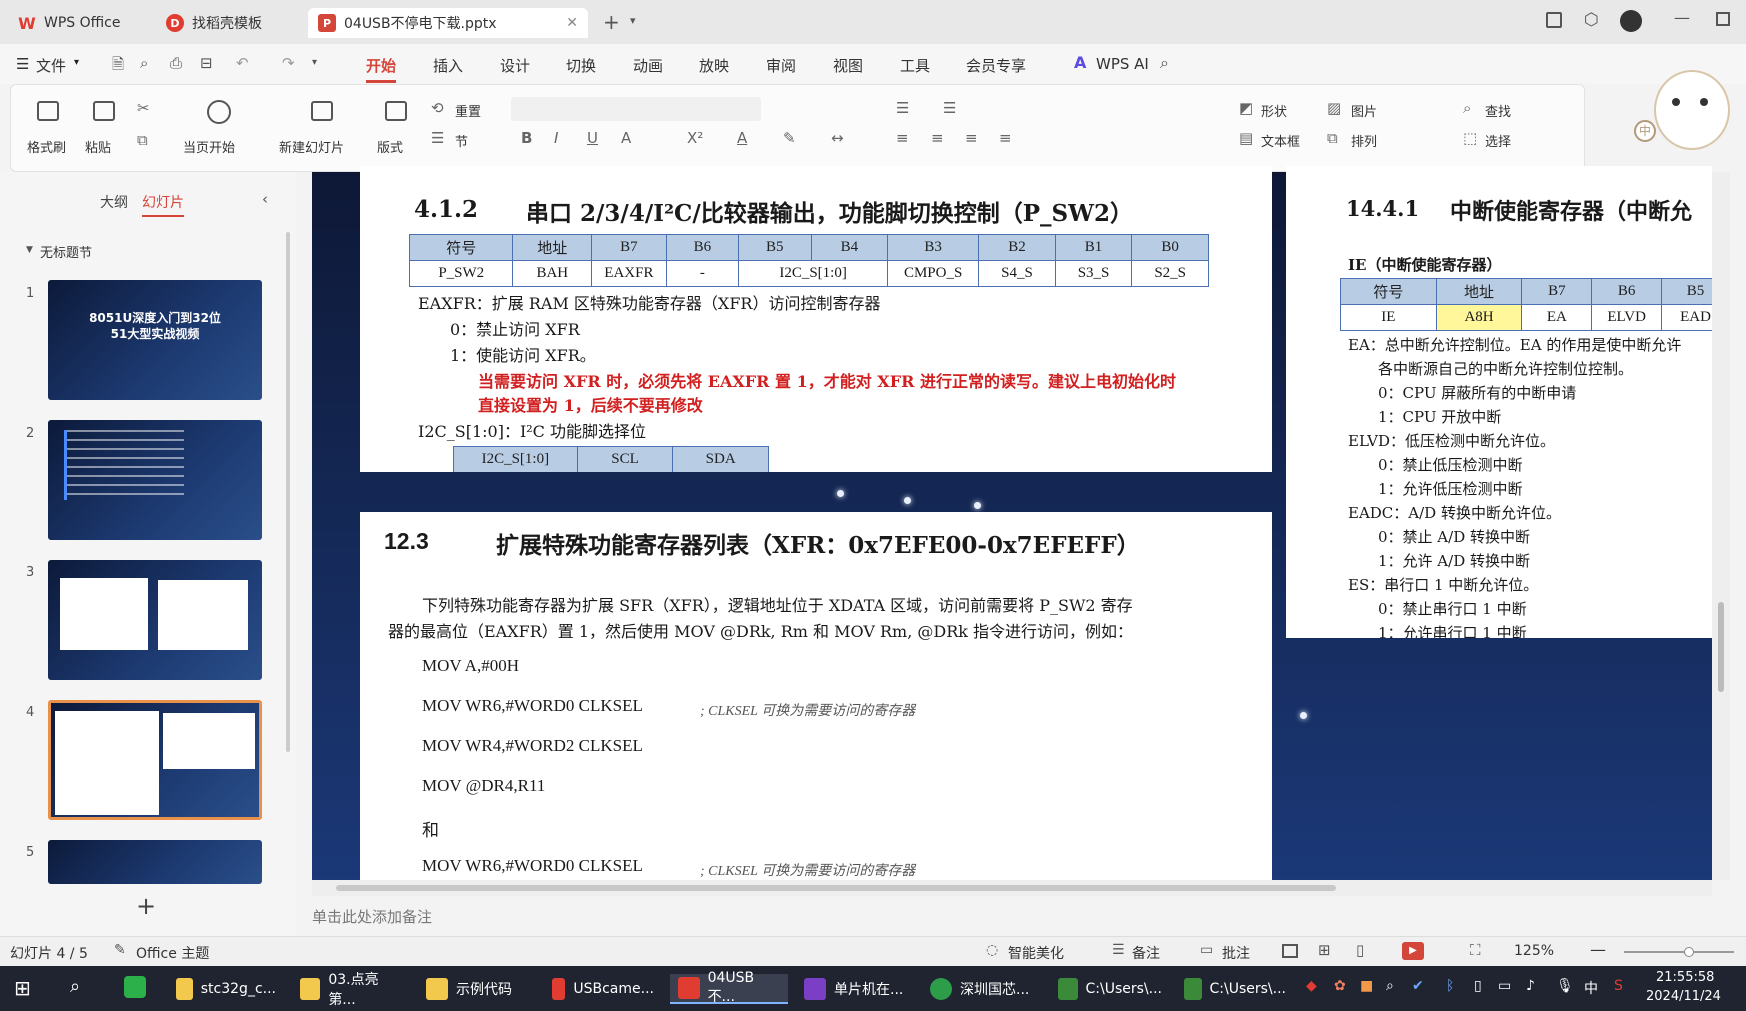 The width and height of the screenshot is (1746, 1011). What do you see at coordinates (155, 340) in the screenshot?
I see `slide-thumbnail-1: 8051U深度入门到32位 51大型实战视频` at bounding box center [155, 340].